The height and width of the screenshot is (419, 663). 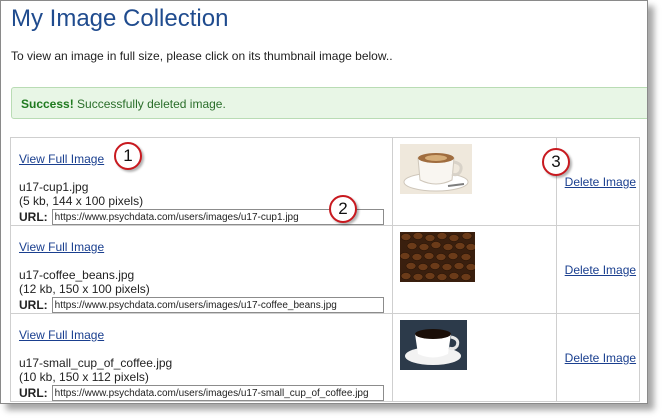 What do you see at coordinates (84, 289) in the screenshot?
I see `image-details: (12 kb, 150 x 100 pixels)` at bounding box center [84, 289].